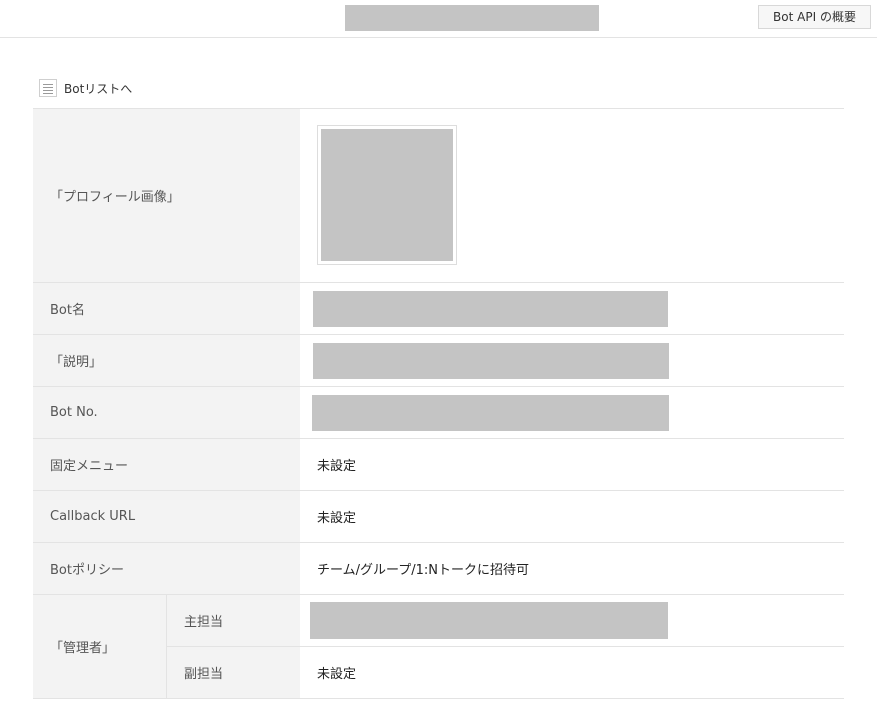  Describe the element at coordinates (100, 646) in the screenshot. I see `admins-label: 「管理者」` at that location.